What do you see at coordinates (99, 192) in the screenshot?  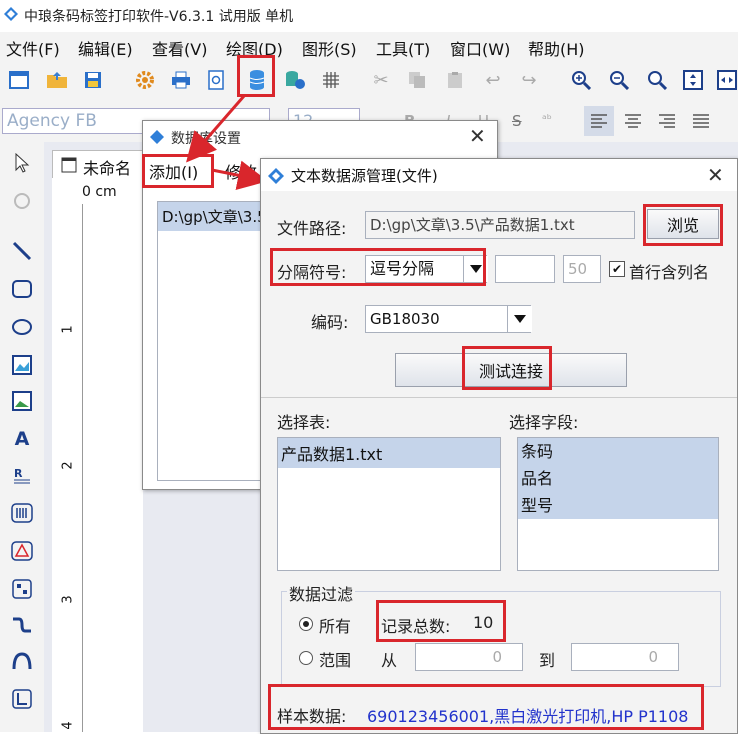 I see `ruler-unit-label: 0 cm` at bounding box center [99, 192].